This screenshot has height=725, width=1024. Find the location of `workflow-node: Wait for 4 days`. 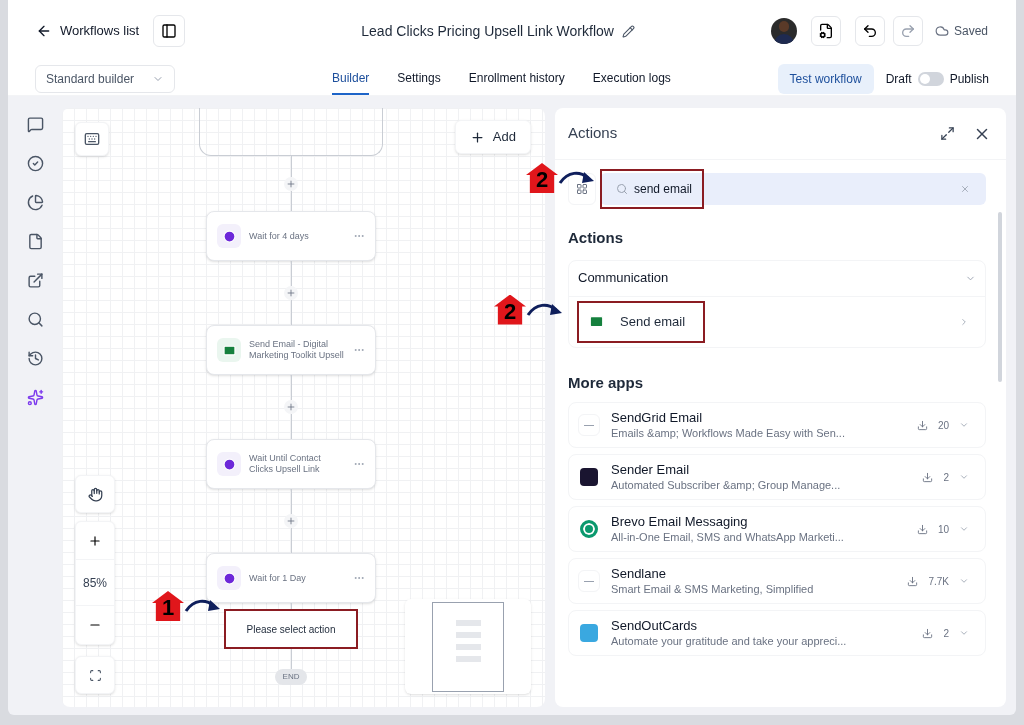

workflow-node: Wait for 4 days is located at coordinates (291, 236).